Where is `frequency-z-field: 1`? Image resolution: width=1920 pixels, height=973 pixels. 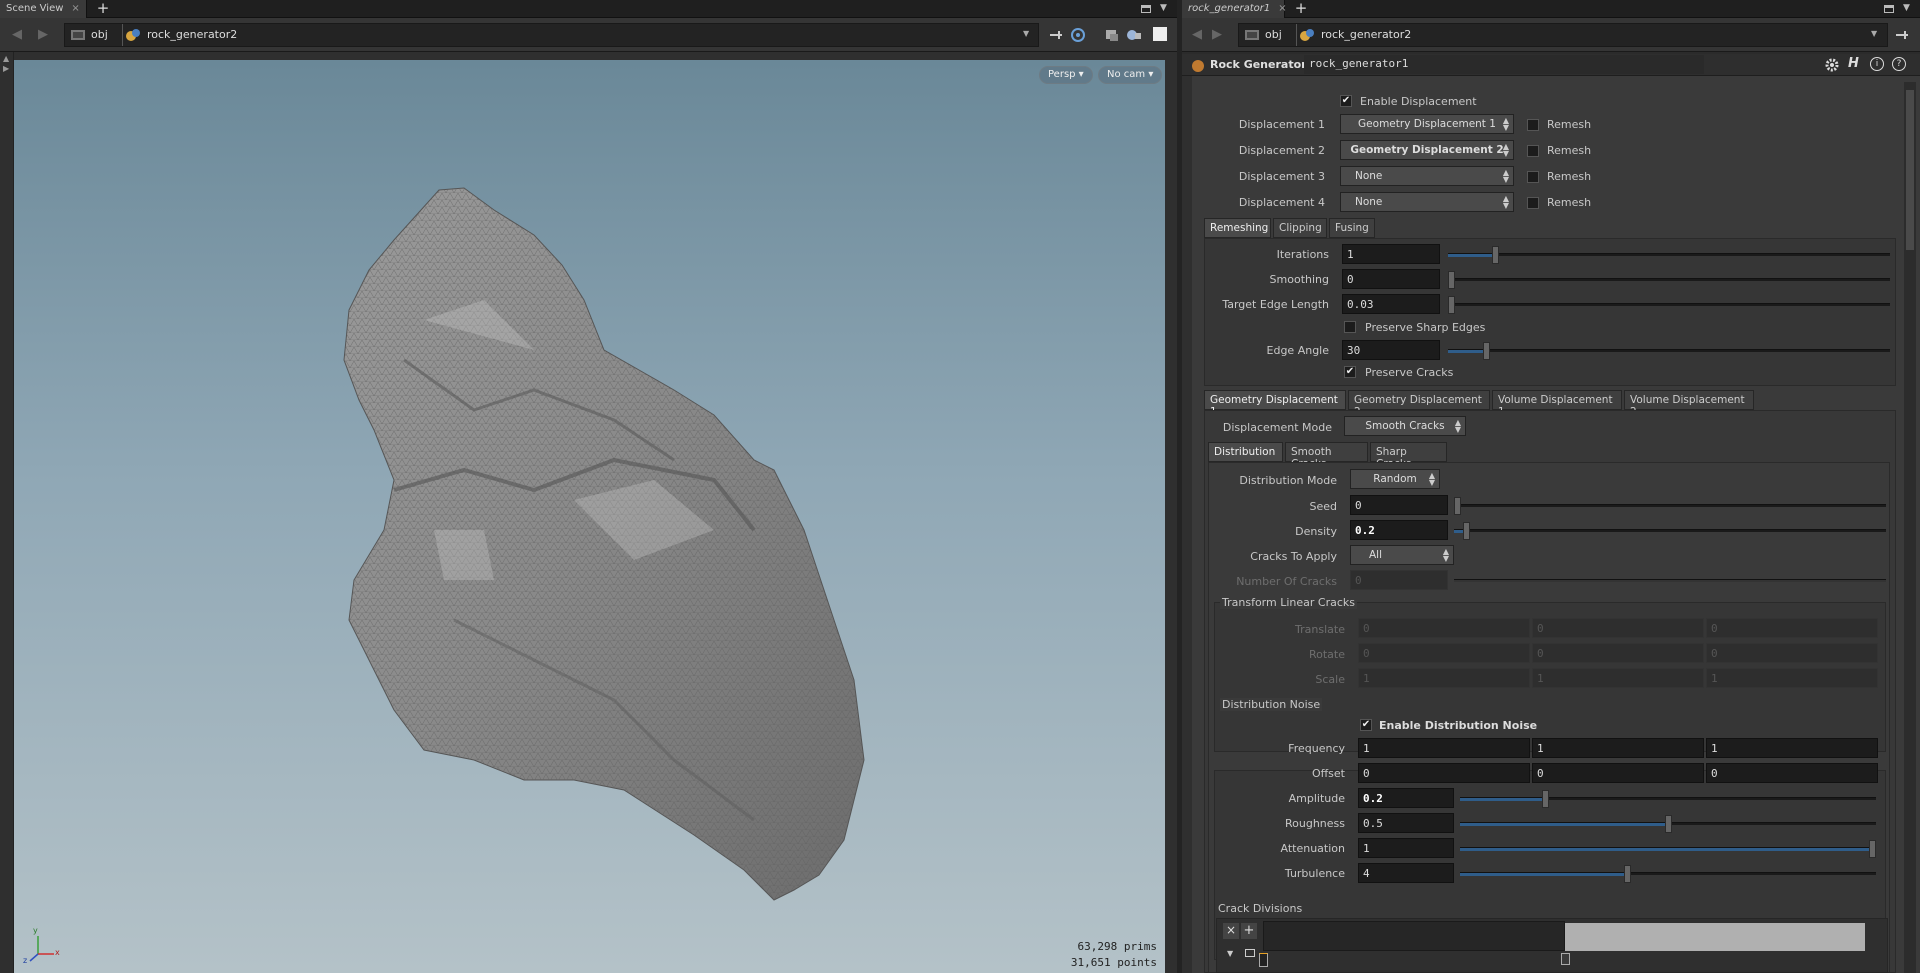
frequency-z-field: 1 is located at coordinates (1792, 748).